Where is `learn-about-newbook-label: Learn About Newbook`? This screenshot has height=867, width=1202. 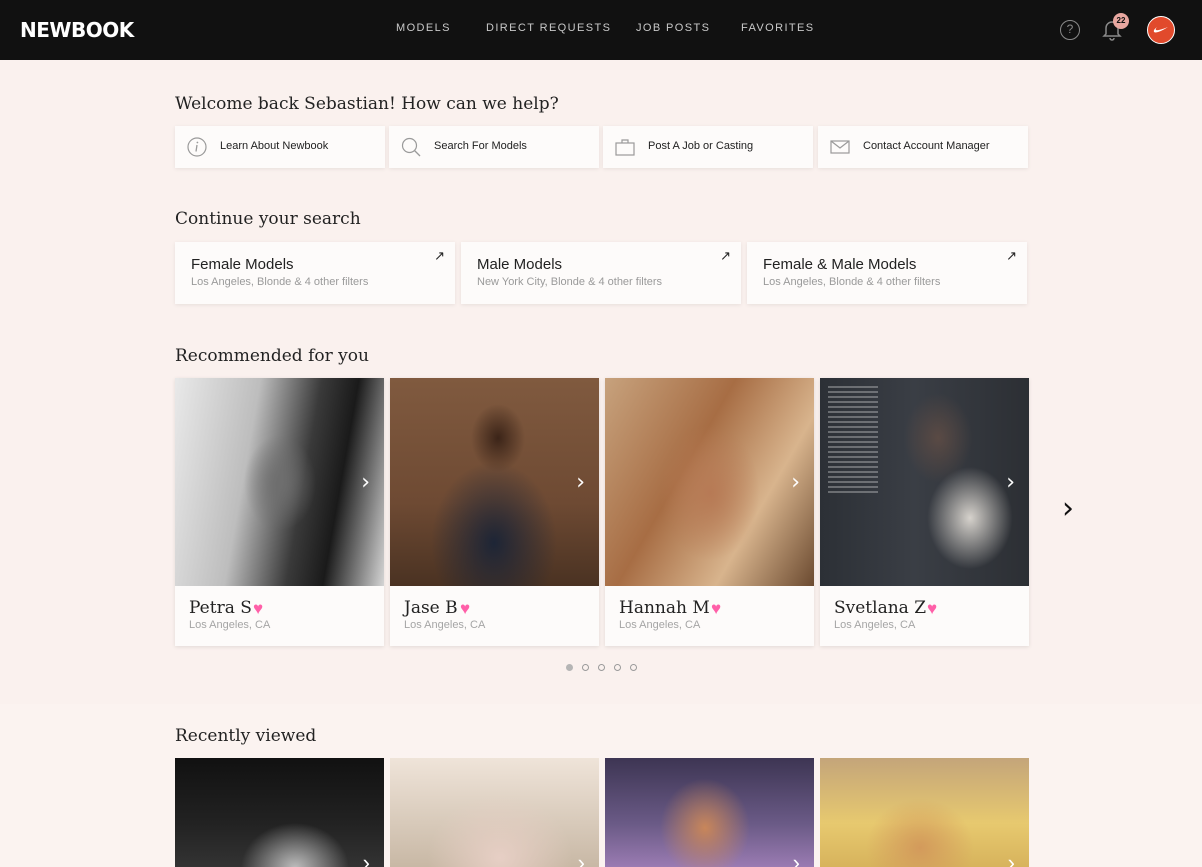
learn-about-newbook-label: Learn About Newbook is located at coordinates (274, 146).